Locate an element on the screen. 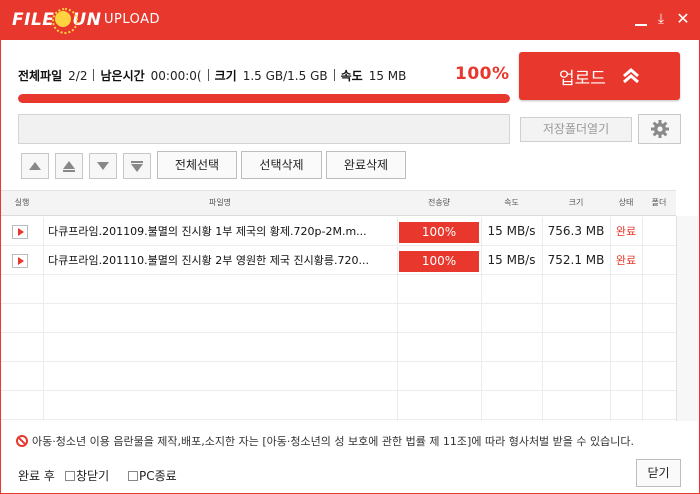 The image size is (700, 494). after-complete-label: 완료 후 is located at coordinates (36, 476).